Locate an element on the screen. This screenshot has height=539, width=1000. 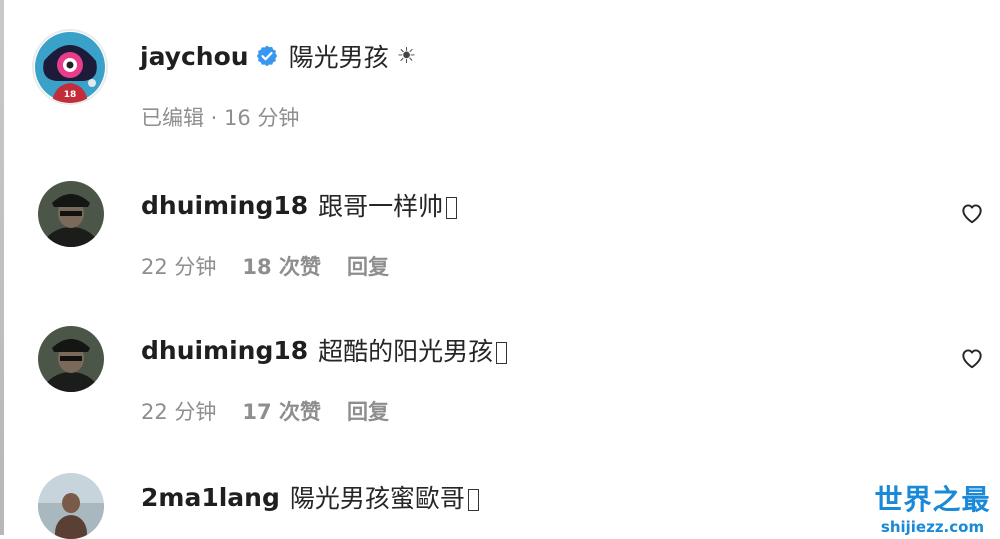
comment-line: dhuiming18 超酷的阳光男孩 is located at coordinates (324, 350).